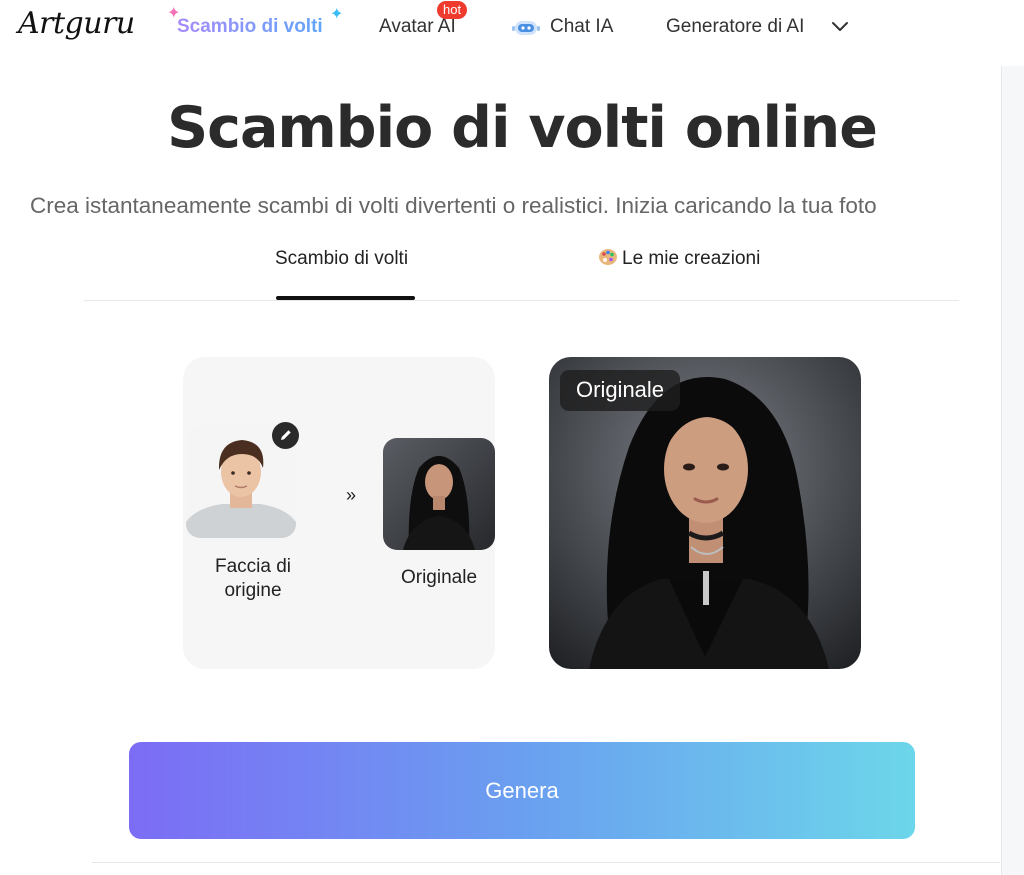 The image size is (1024, 875). Describe the element at coordinates (620, 390) in the screenshot. I see `preview-original-badge: Originale` at that location.